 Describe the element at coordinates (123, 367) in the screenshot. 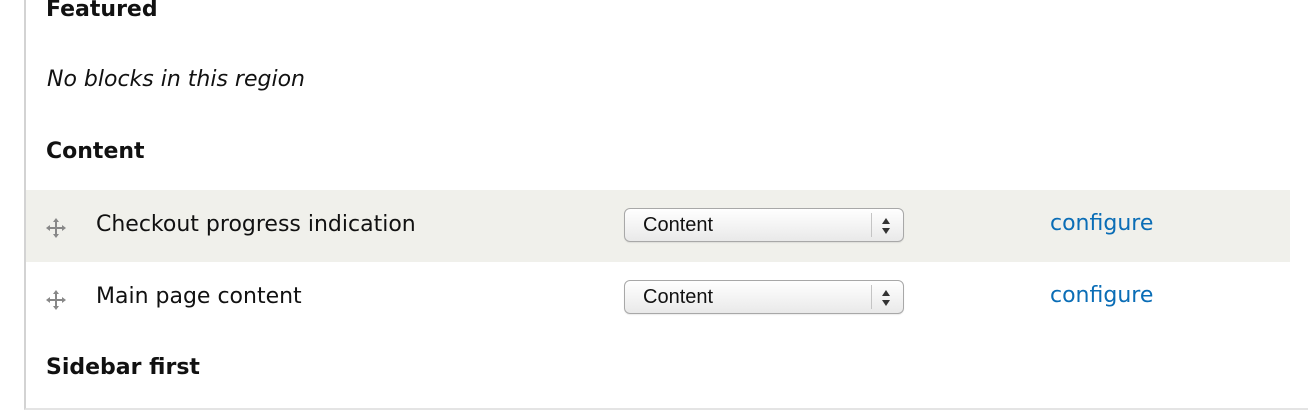

I see `region-title-sidebar-first: Sidebar first` at that location.